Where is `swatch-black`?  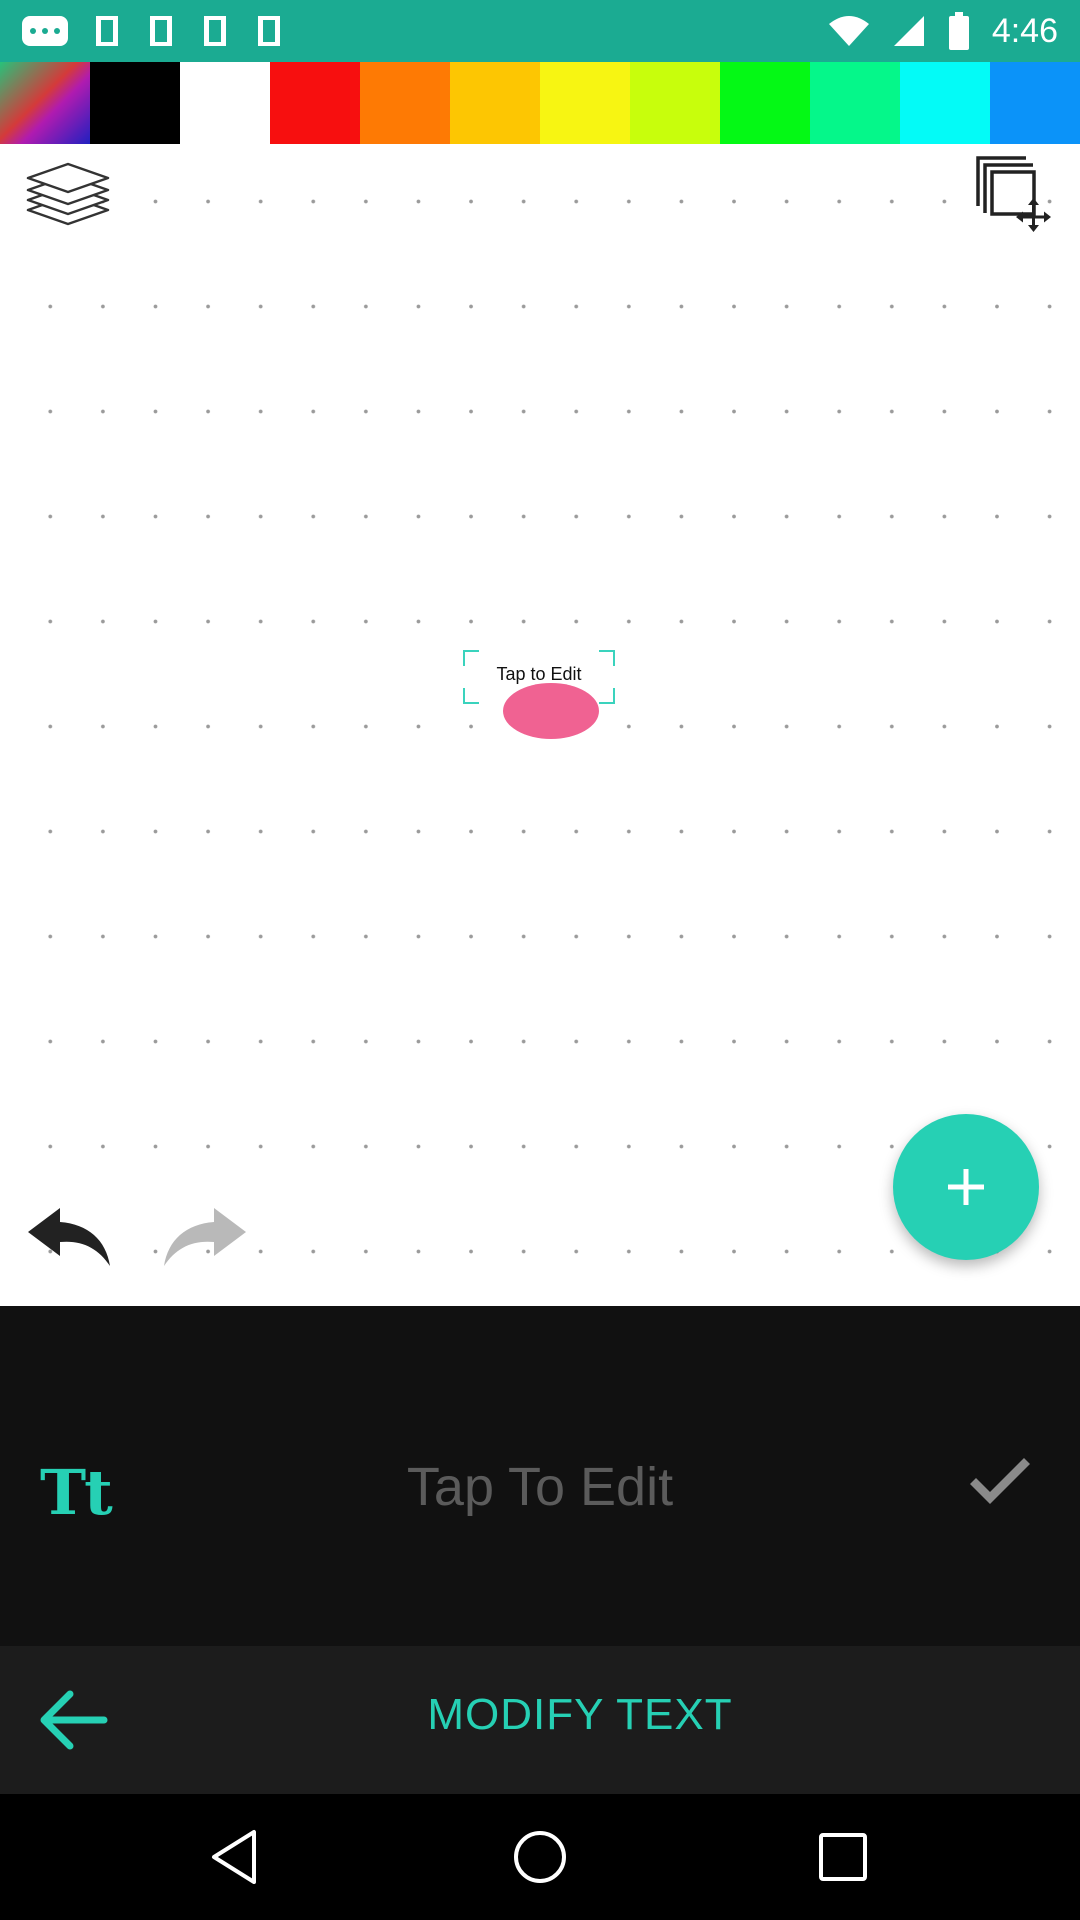
swatch-black is located at coordinates (135, 103).